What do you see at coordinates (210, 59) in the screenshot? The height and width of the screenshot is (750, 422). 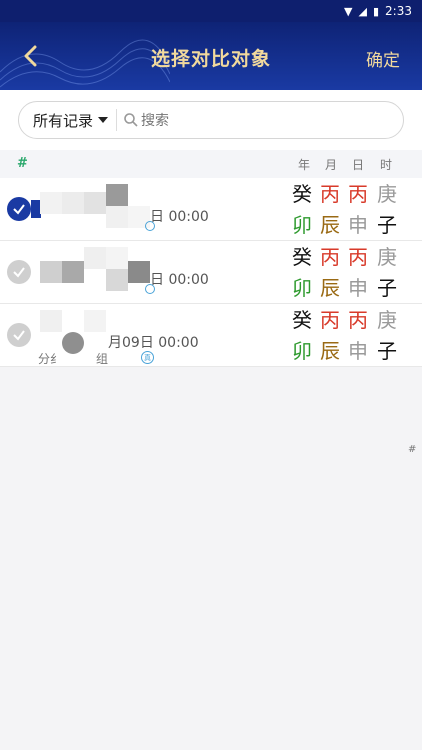 I see `page-title: 选择对比对象` at bounding box center [210, 59].